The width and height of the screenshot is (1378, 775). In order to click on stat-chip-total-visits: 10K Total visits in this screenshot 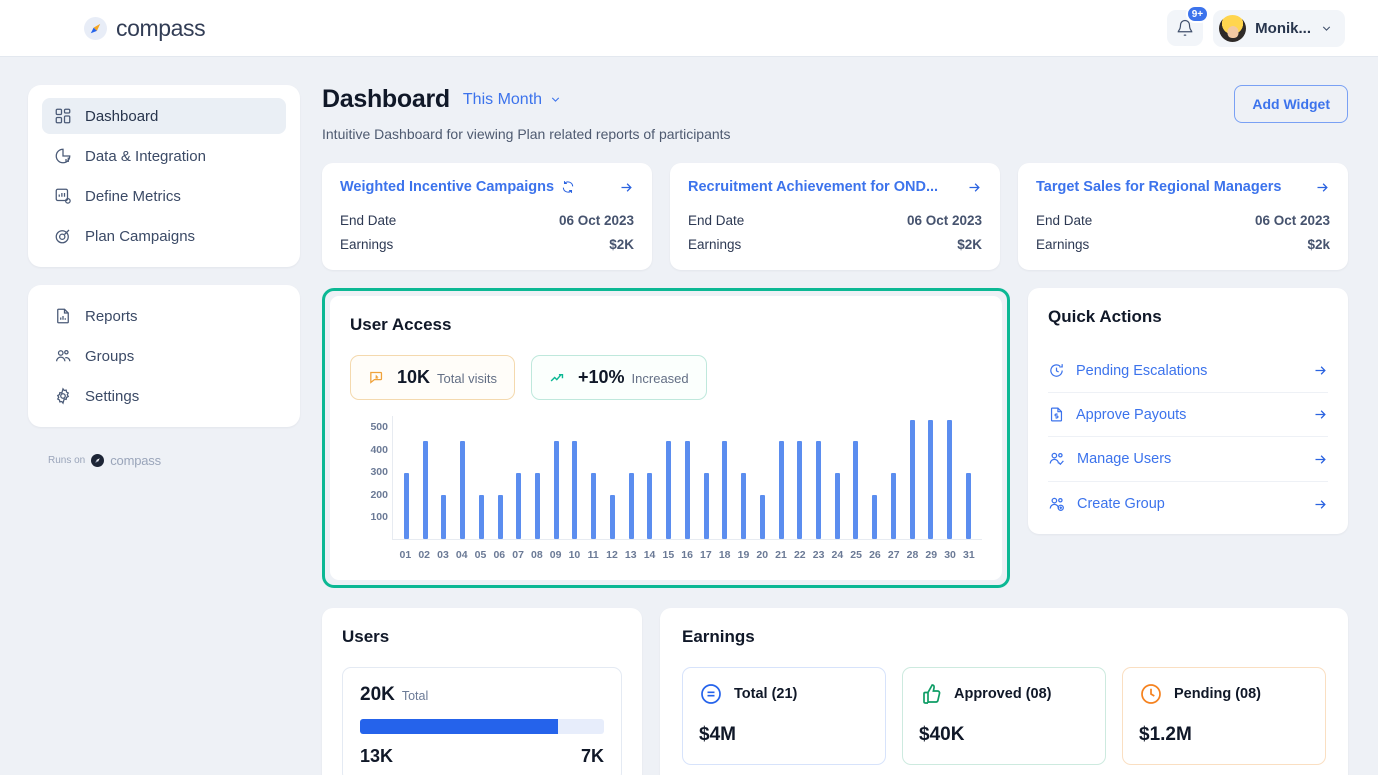, I will do `click(432, 377)`.